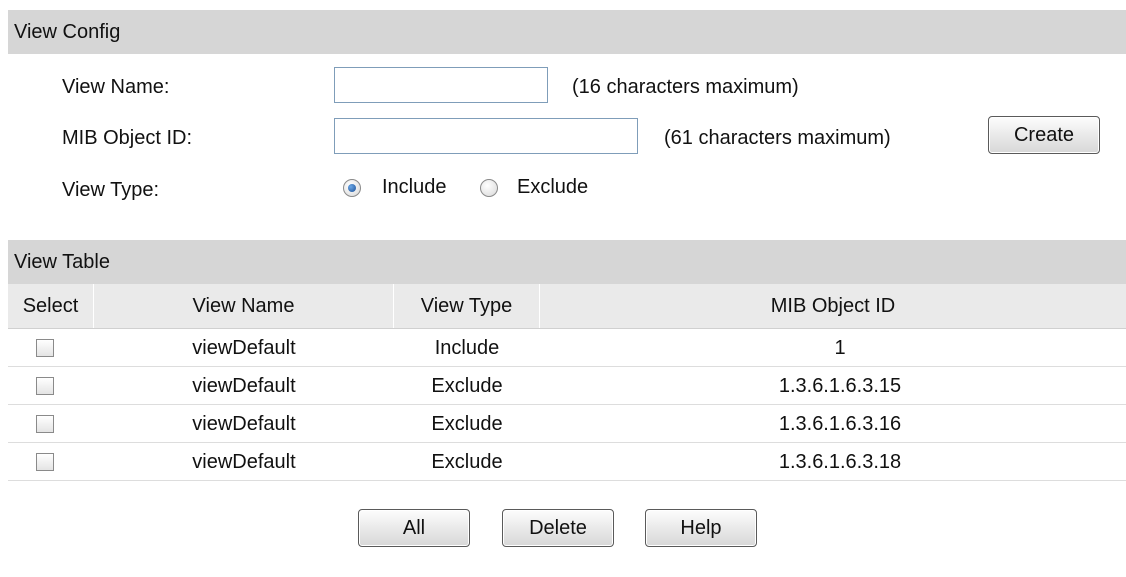  I want to click on row-view-type: Include, so click(467, 348).